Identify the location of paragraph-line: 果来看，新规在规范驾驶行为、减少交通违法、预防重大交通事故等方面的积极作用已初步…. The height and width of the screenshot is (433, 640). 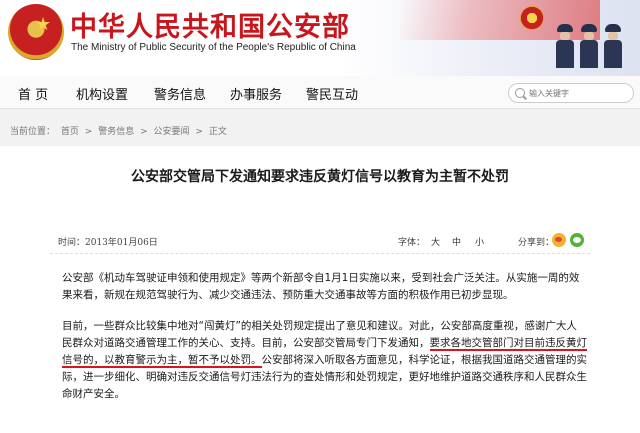
(288, 295).